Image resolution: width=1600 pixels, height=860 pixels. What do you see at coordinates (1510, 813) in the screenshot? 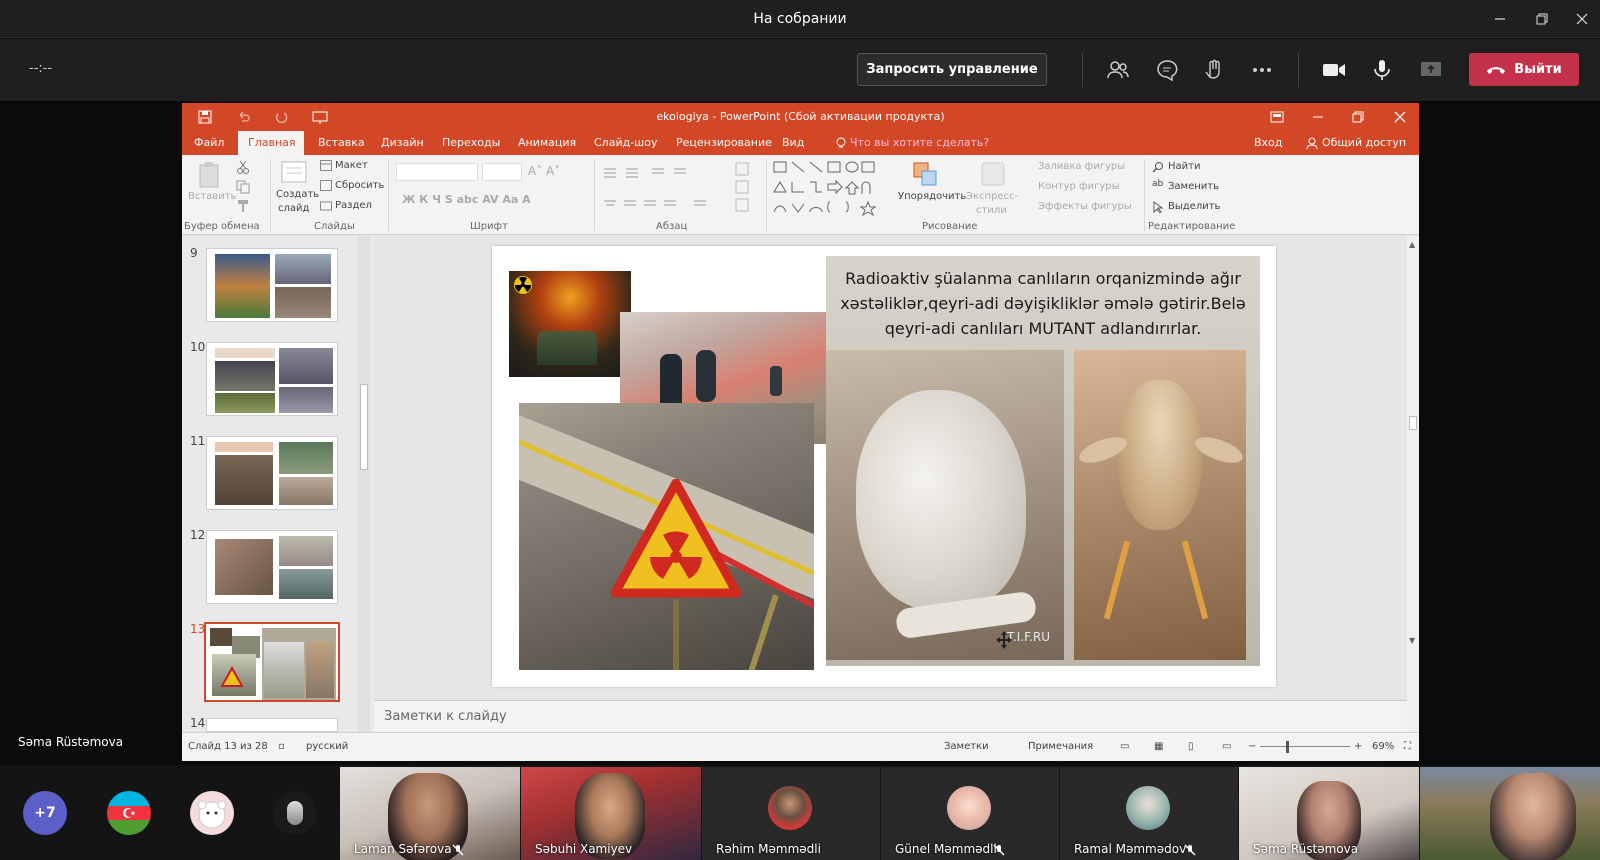
I see `participant-tile-self-video` at bounding box center [1510, 813].